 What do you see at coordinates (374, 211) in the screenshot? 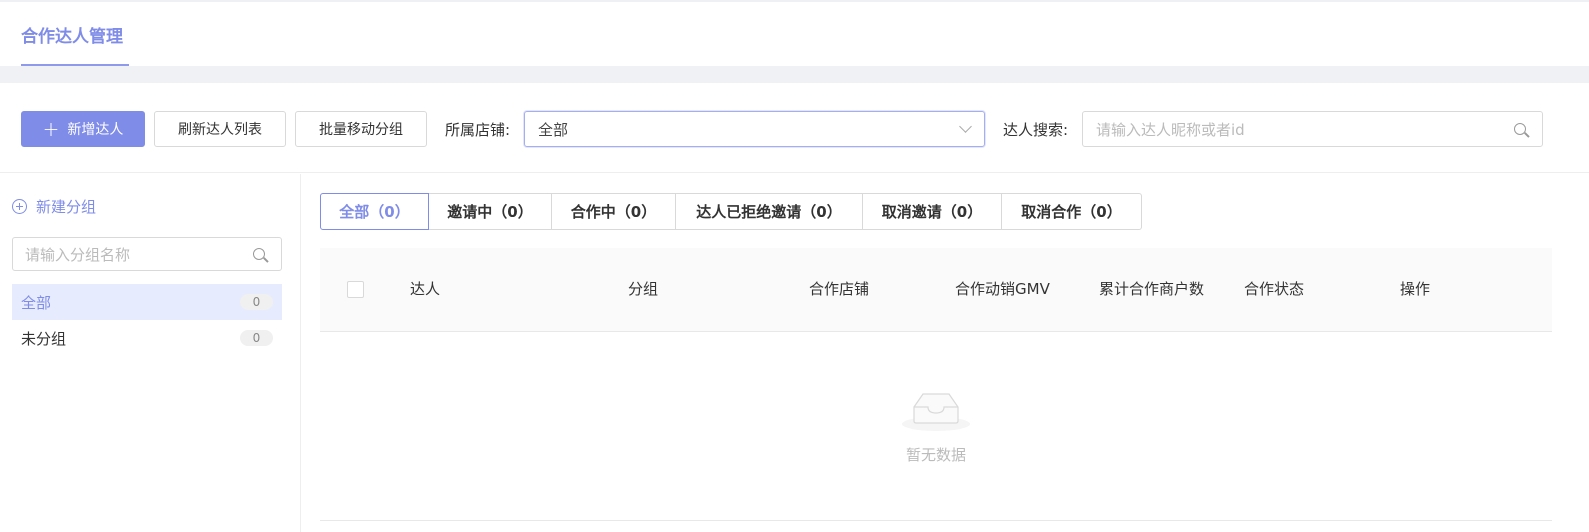
I see `tab-all: 全部（0）` at bounding box center [374, 211].